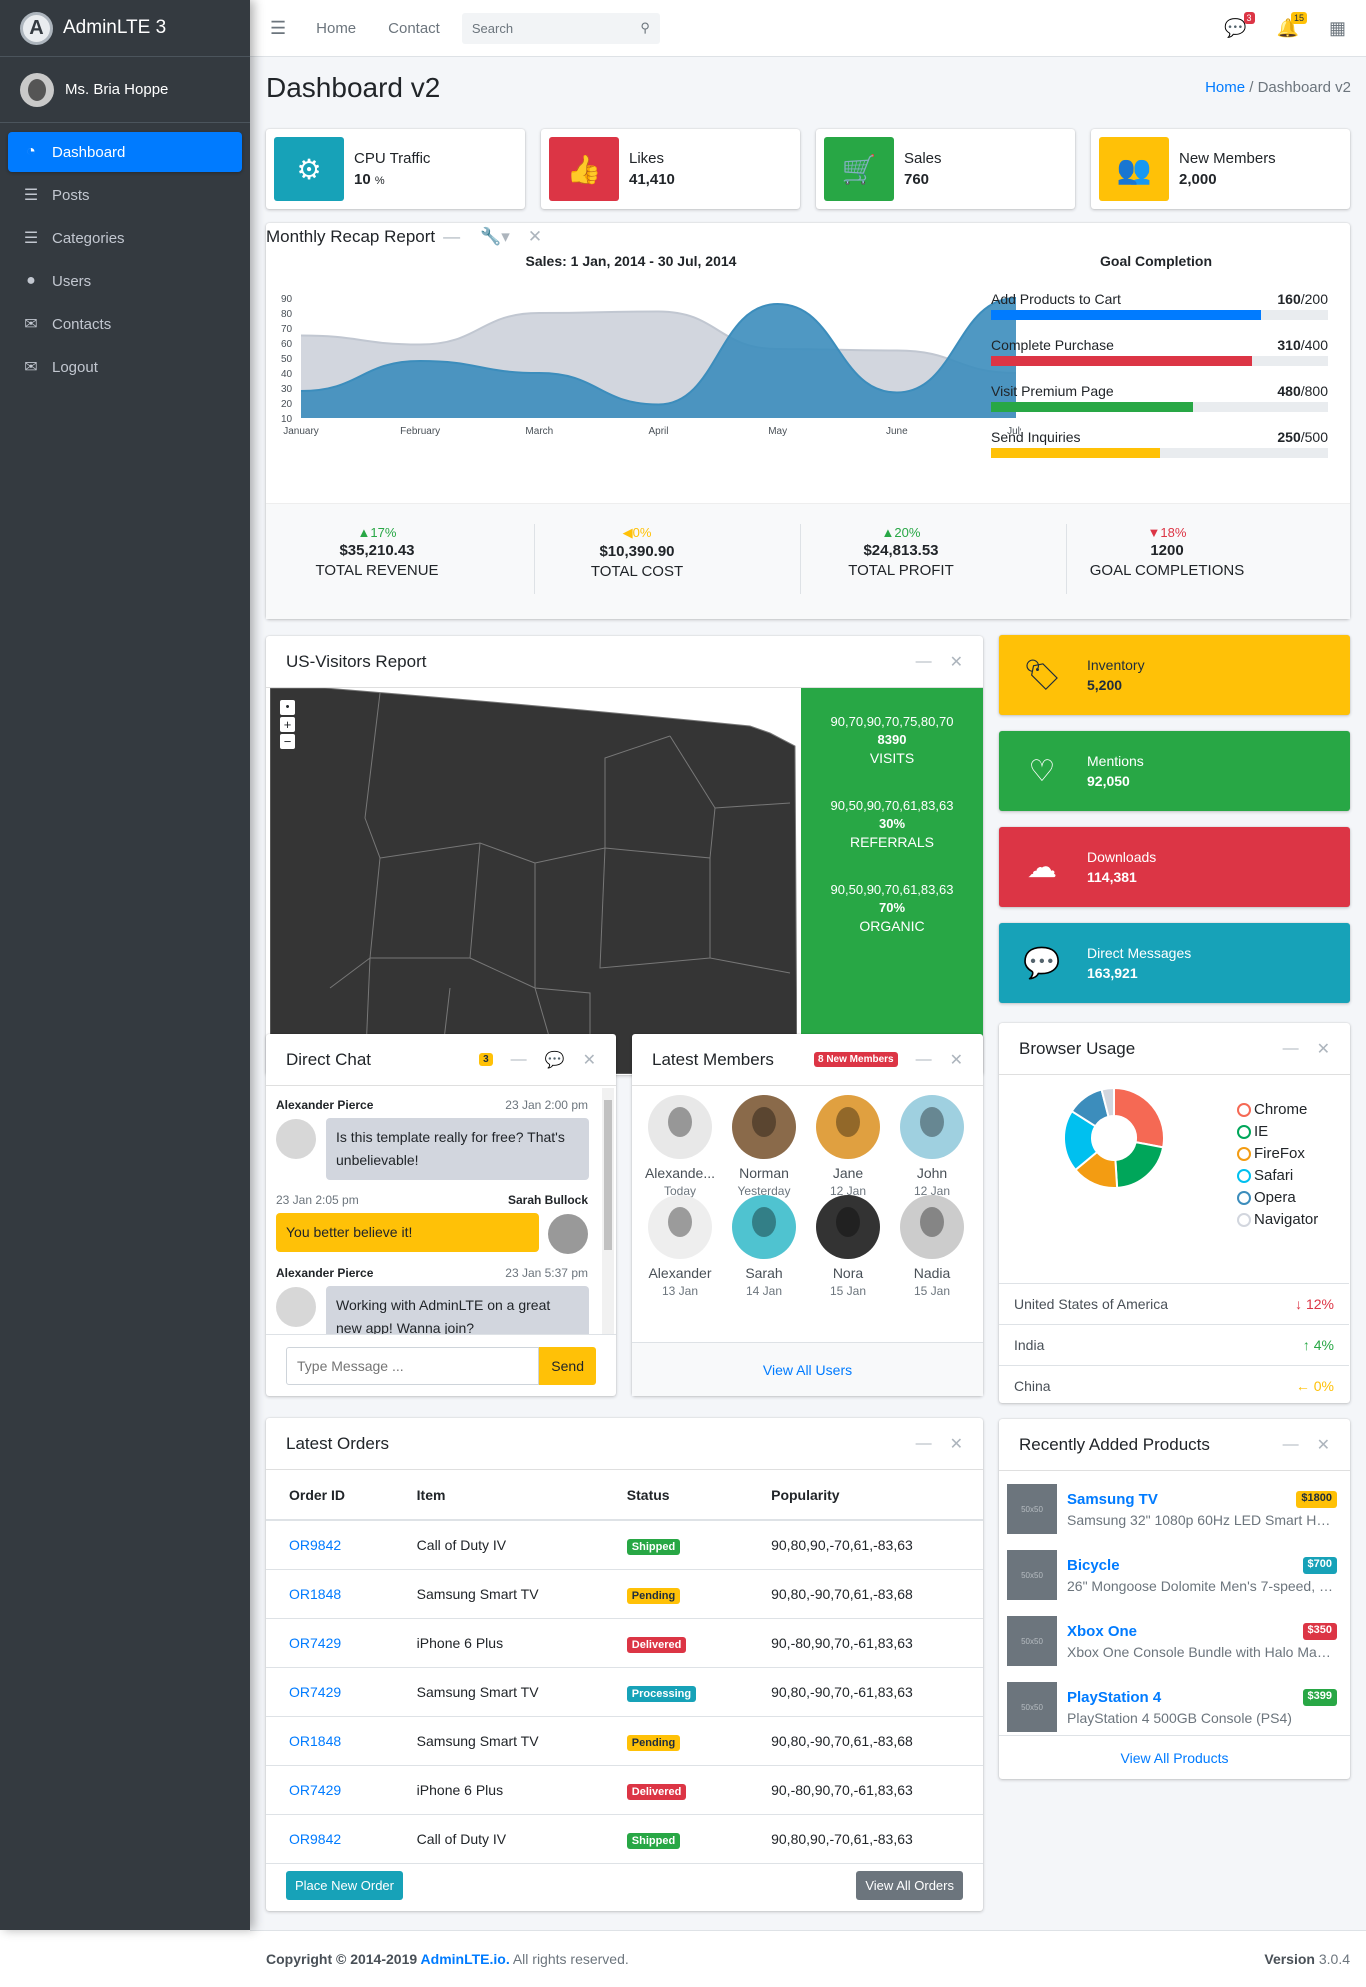  What do you see at coordinates (1032, 1707) in the screenshot?
I see `product-image: 50x50` at bounding box center [1032, 1707].